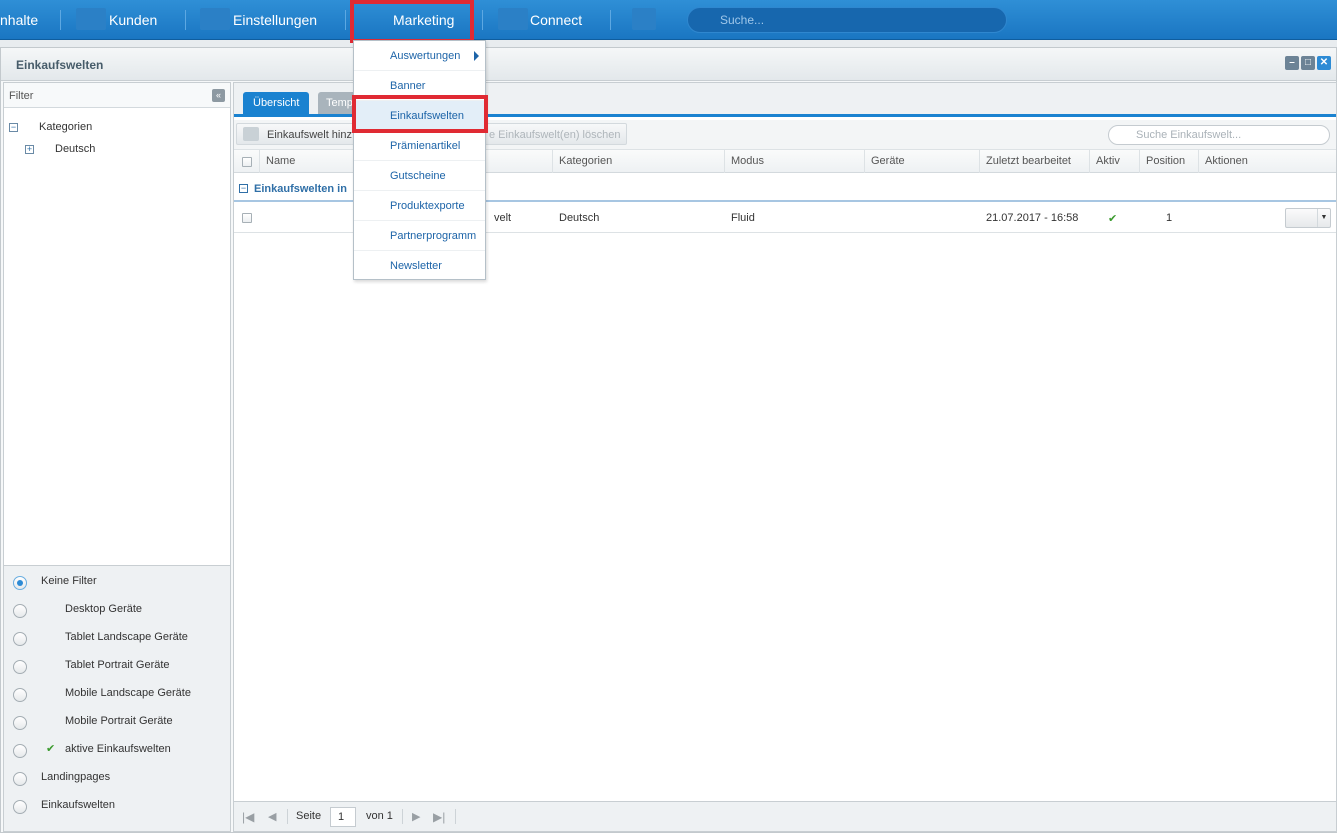 Image resolution: width=1337 pixels, height=833 pixels. I want to click on radio-label: Mobile Landscape Geräte, so click(128, 693).